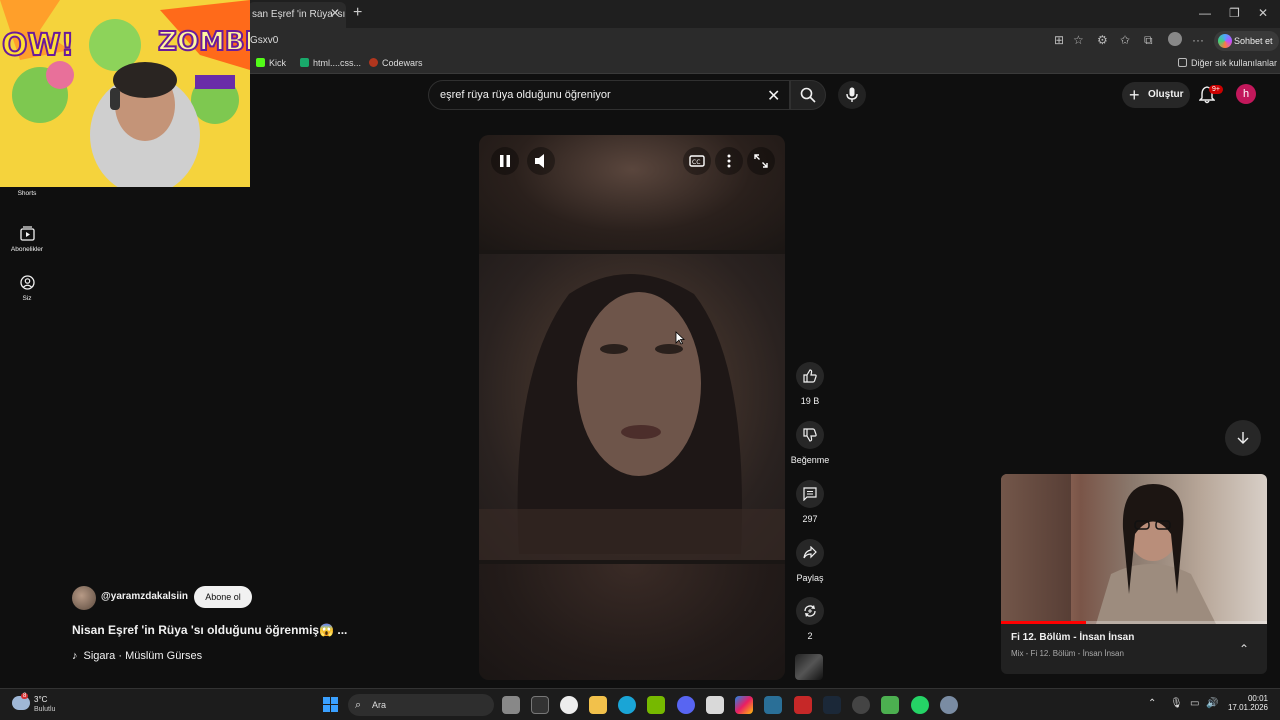 Image resolution: width=1280 pixels, height=720 pixels. Describe the element at coordinates (715, 705) in the screenshot. I see `snipping-tool-icon` at that location.